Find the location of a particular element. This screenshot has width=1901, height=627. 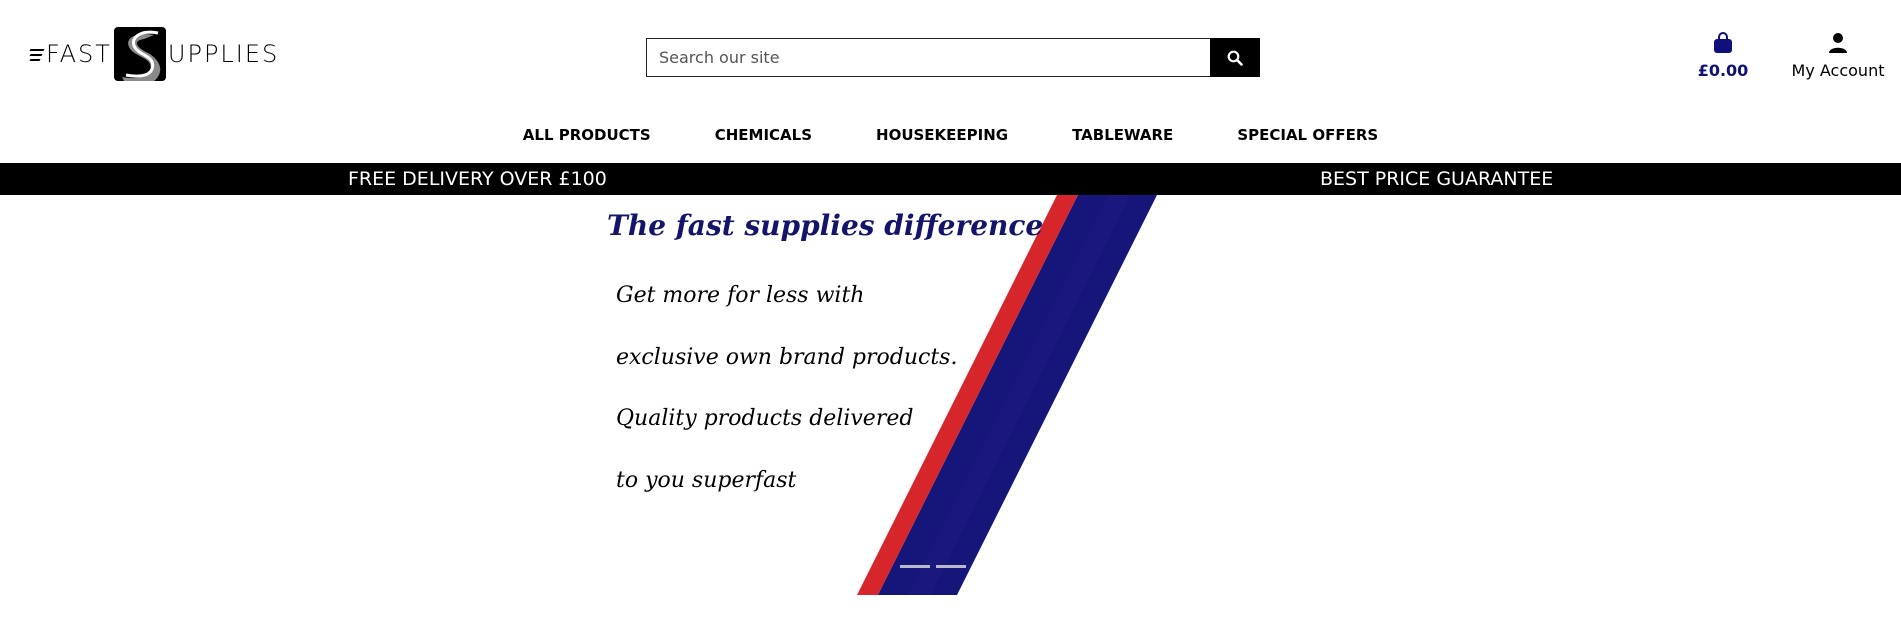

site-logo: FAST UPPLIES is located at coordinates (154, 54).